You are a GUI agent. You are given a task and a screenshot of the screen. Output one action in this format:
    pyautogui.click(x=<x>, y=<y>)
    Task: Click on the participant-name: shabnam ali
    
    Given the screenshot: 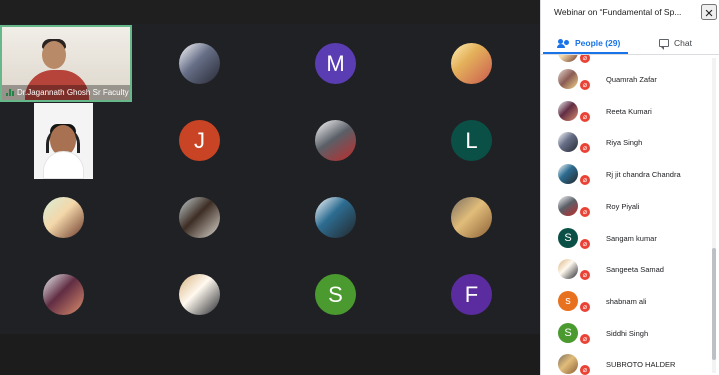 What is the action you would take?
    pyautogui.click(x=626, y=301)
    